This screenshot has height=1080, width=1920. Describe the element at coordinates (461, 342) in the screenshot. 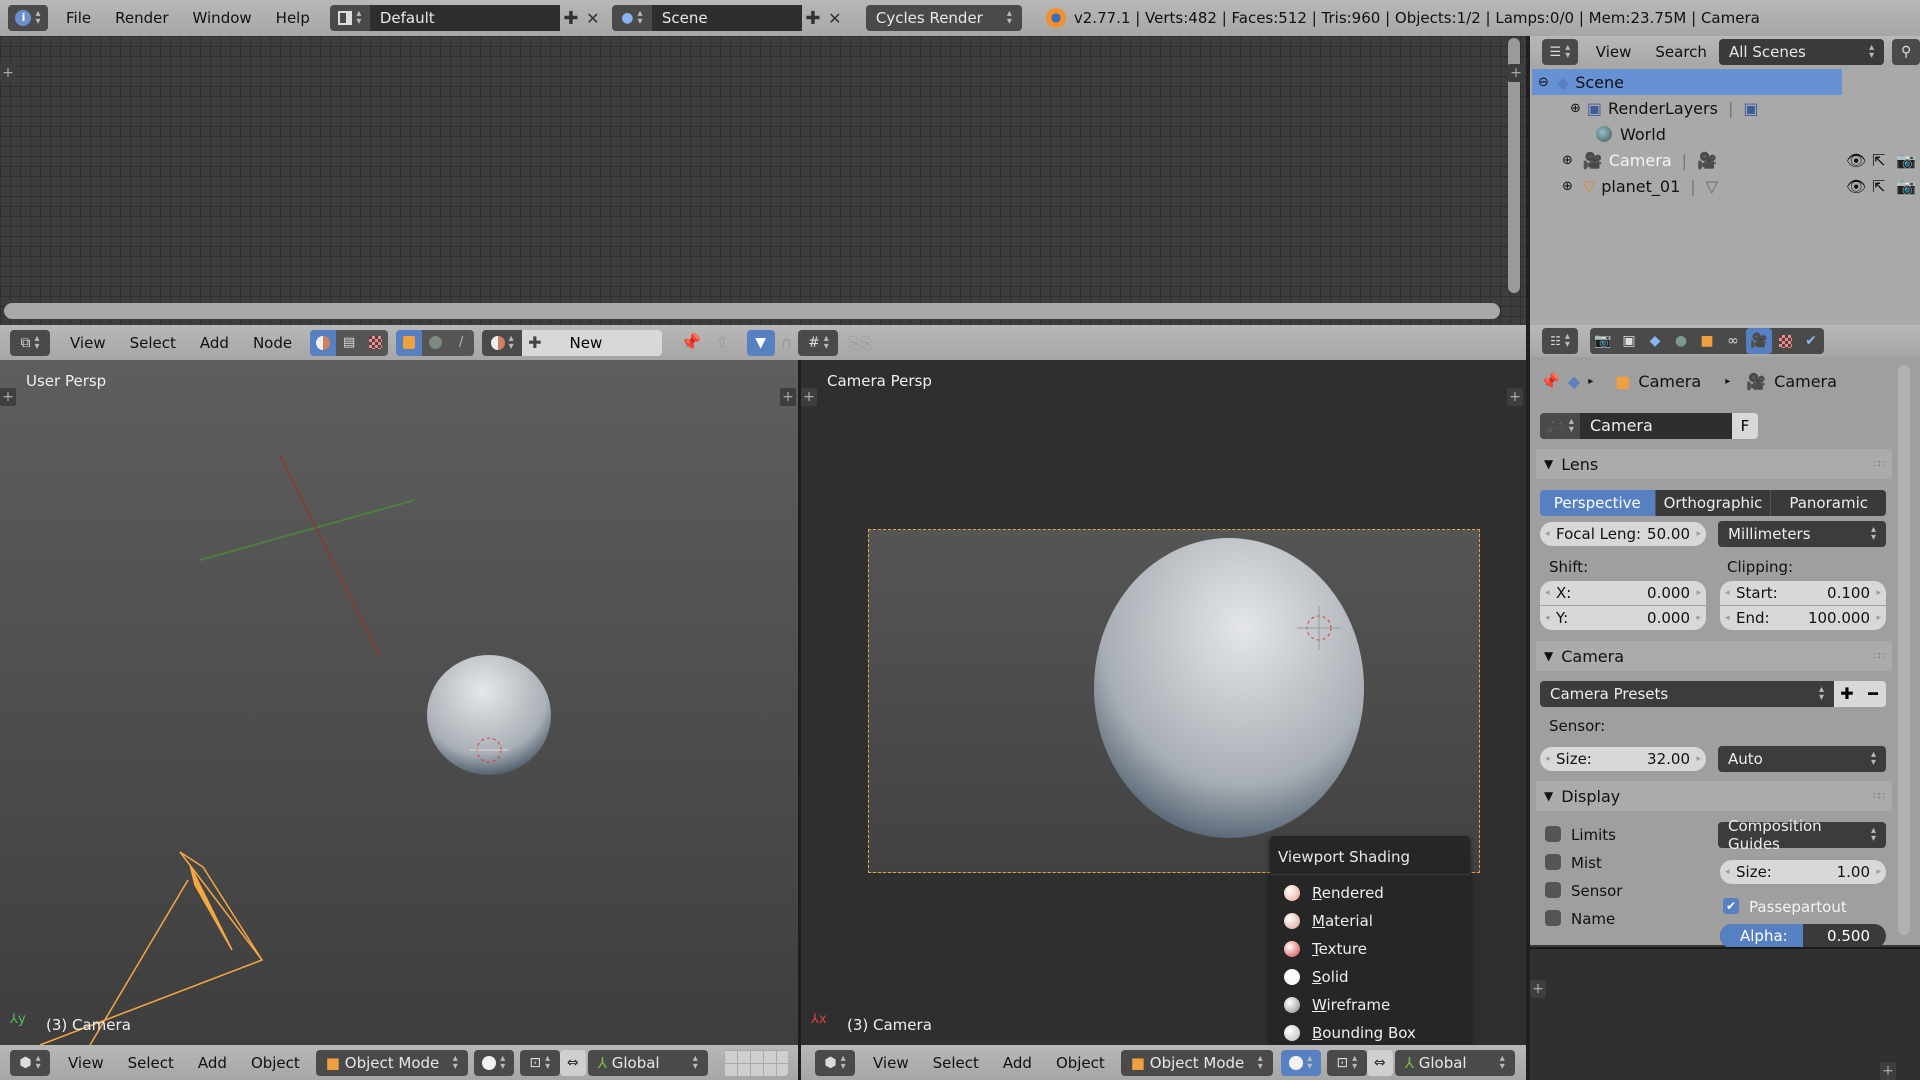

I see `linestyle-shader-button: /` at that location.